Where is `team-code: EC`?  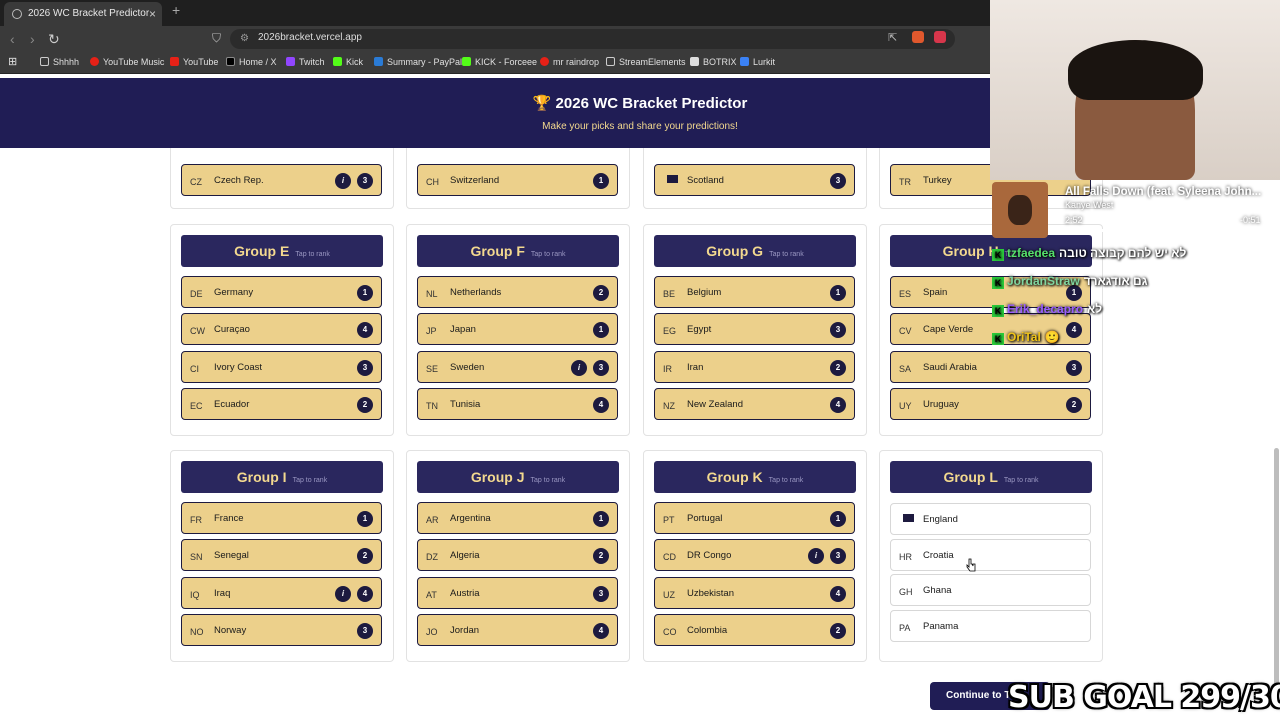
team-code: EC is located at coordinates (196, 405).